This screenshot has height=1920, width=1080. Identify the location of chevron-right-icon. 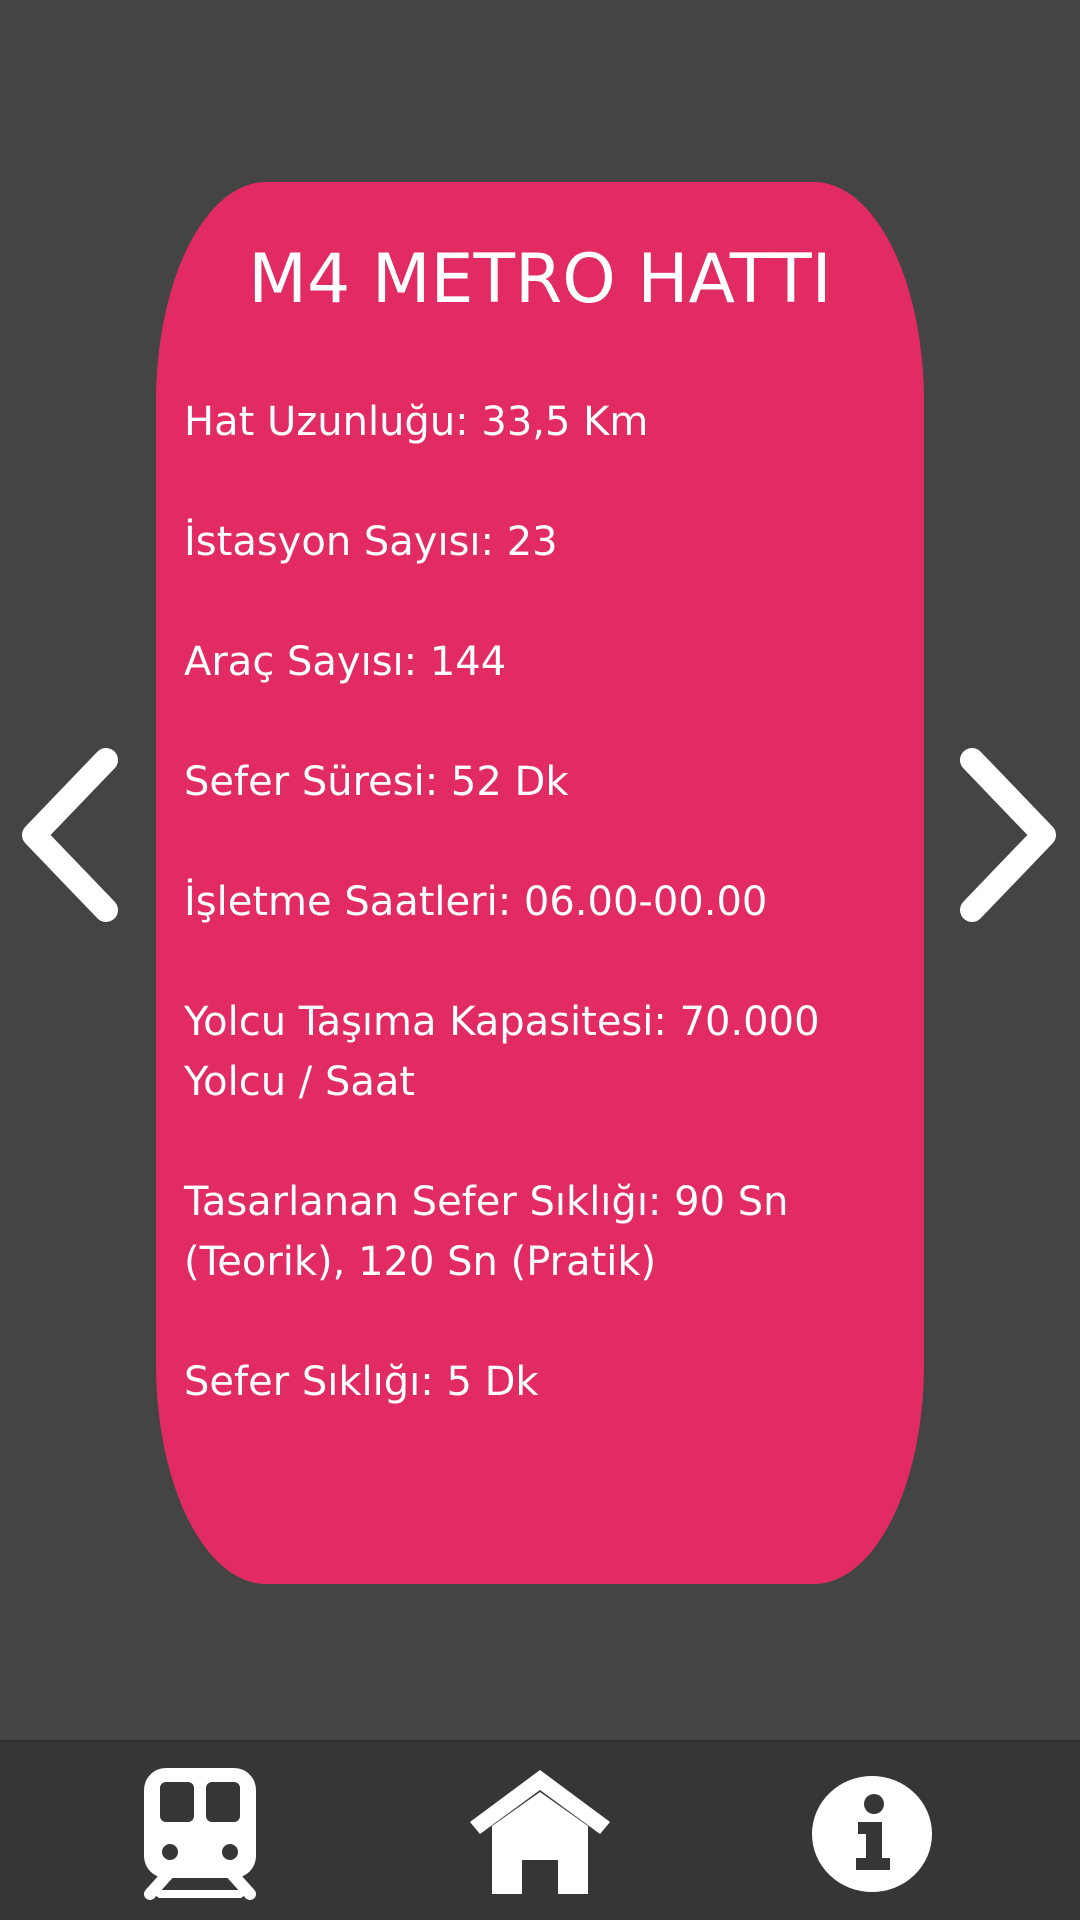
(1008, 835).